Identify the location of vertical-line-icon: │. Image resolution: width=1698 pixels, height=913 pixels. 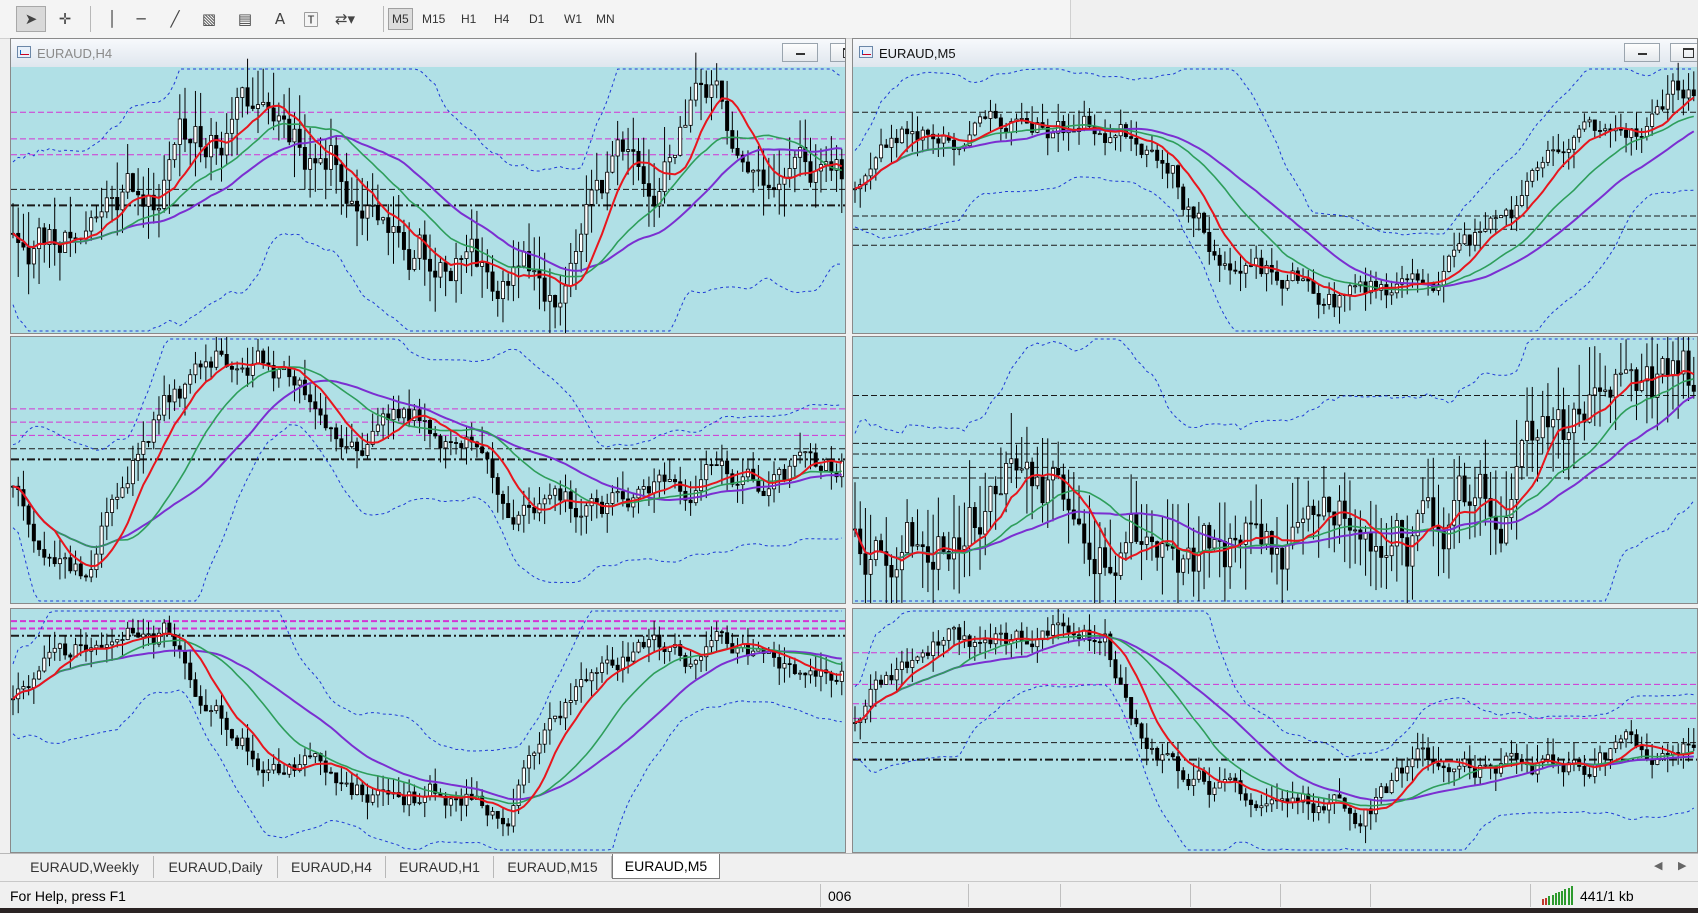
(112, 19).